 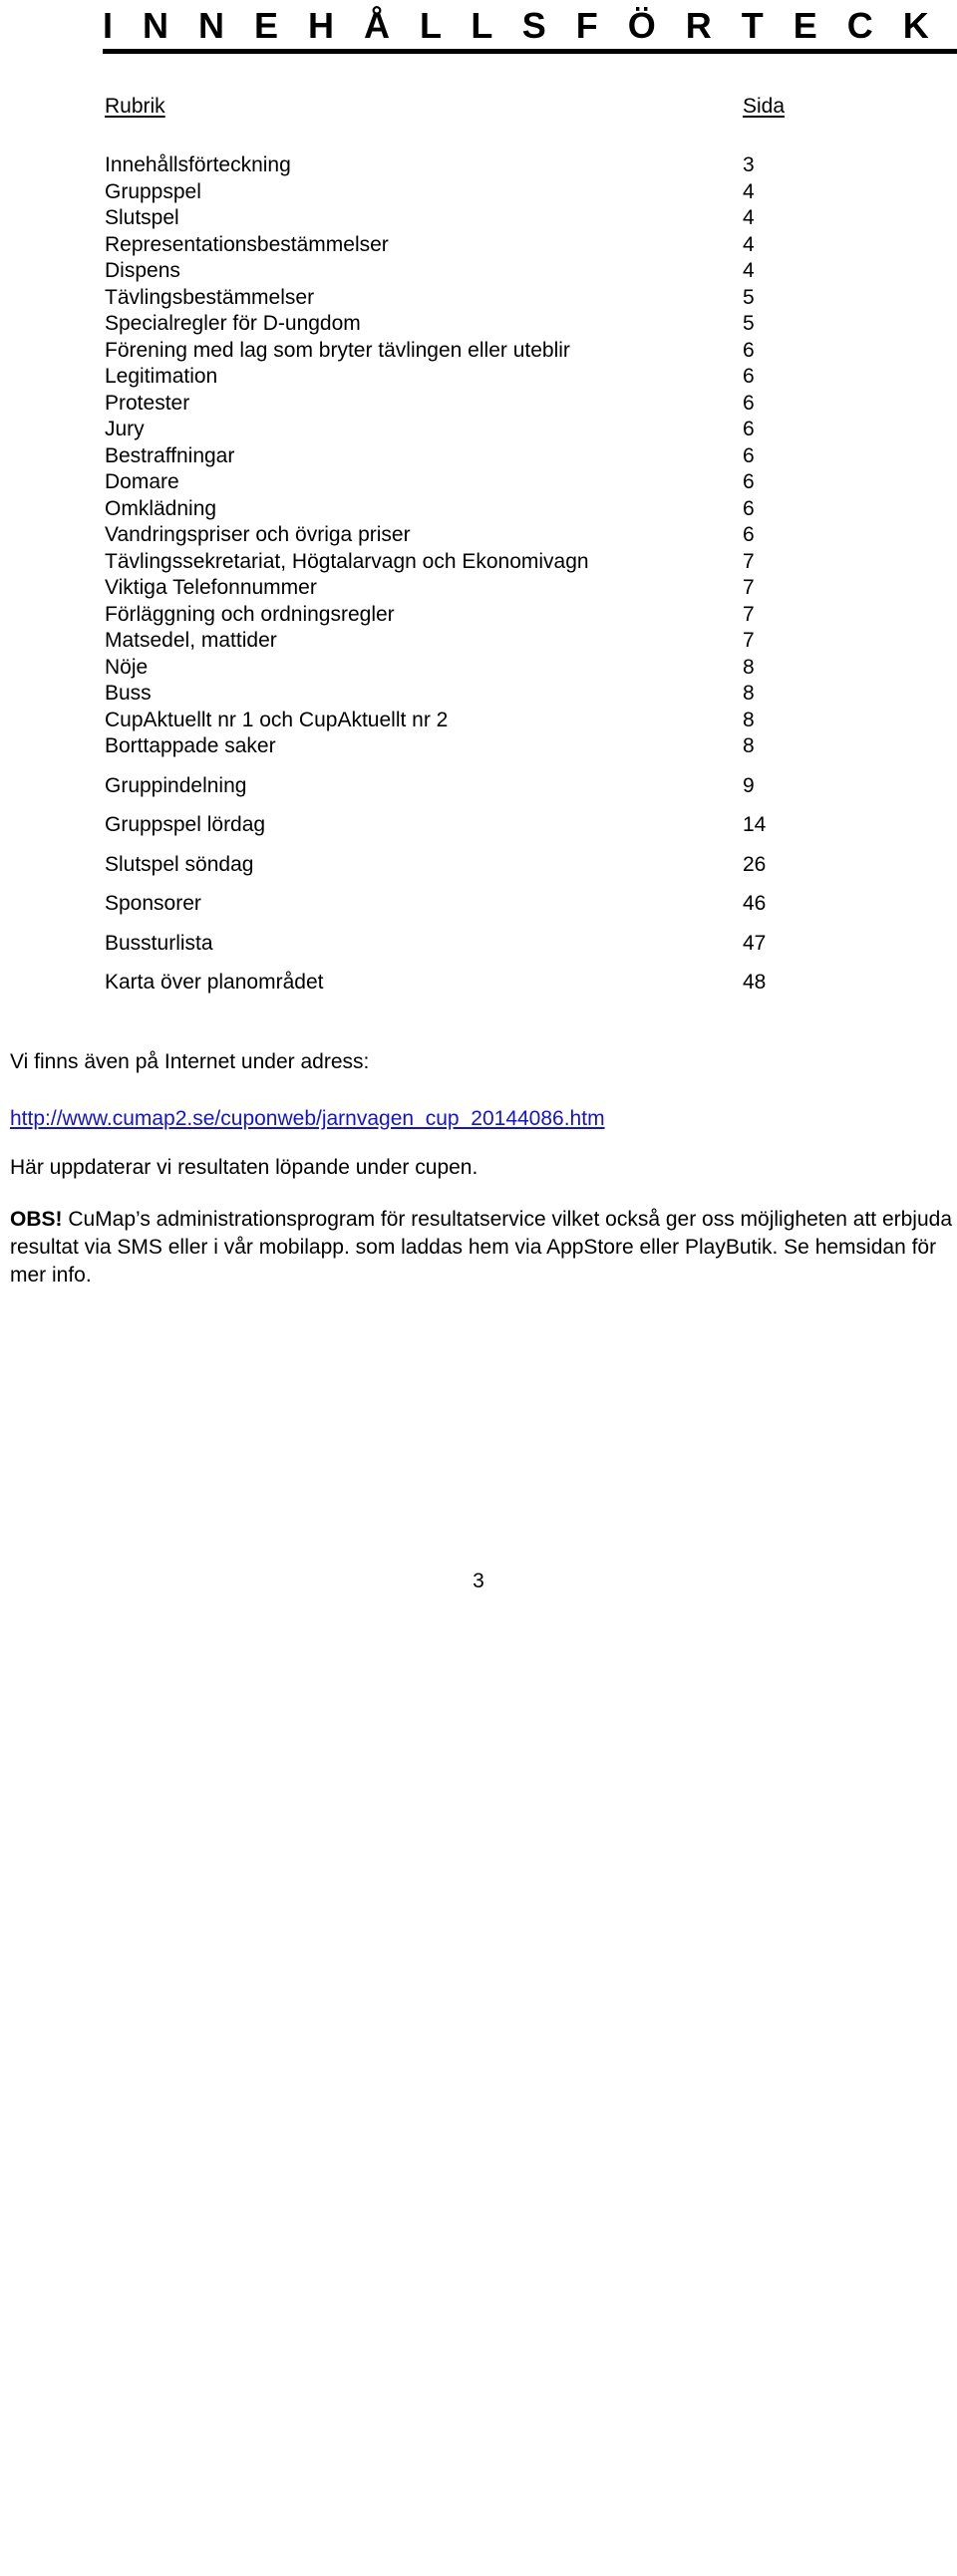 I want to click on page-number-footer: 3, so click(x=478, y=1581).